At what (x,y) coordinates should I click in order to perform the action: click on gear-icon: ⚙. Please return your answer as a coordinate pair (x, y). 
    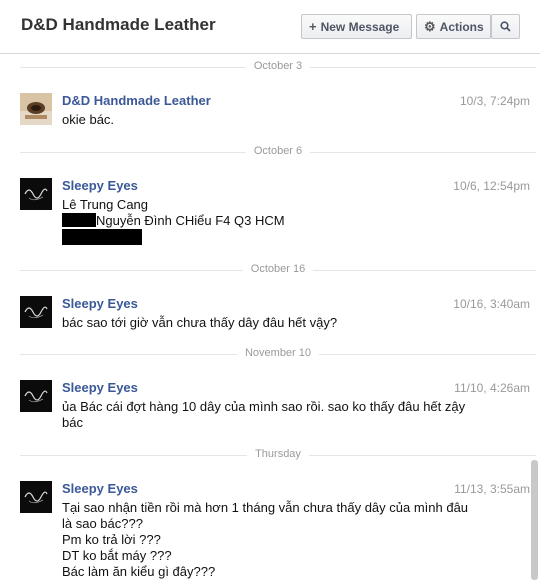
    Looking at the image, I should click on (430, 26).